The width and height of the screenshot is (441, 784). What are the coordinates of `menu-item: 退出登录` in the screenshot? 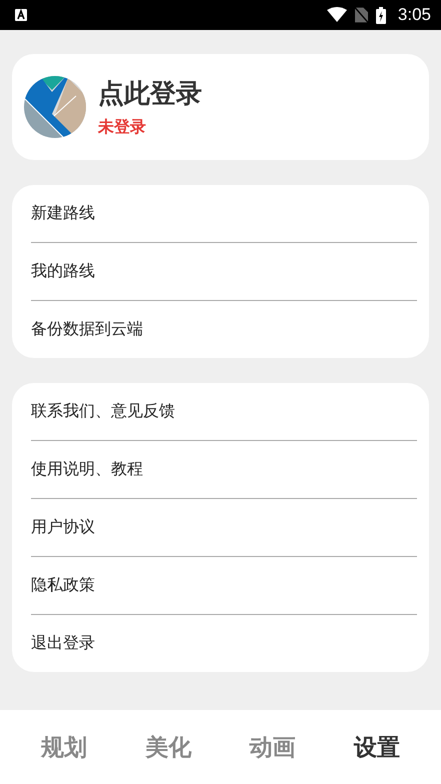 It's located at (224, 643).